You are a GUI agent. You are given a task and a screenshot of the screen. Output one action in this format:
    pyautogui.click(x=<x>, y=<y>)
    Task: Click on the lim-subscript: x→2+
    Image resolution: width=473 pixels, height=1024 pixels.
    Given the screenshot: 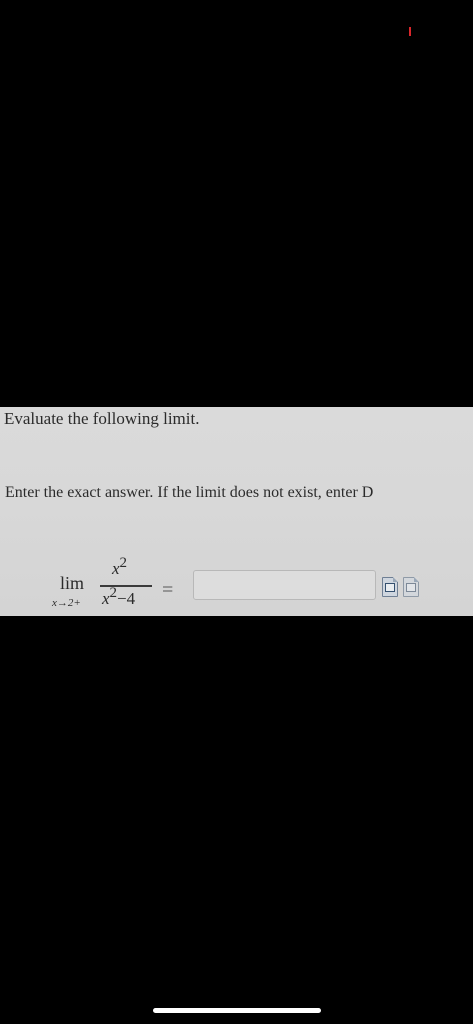 What is the action you would take?
    pyautogui.click(x=66, y=603)
    